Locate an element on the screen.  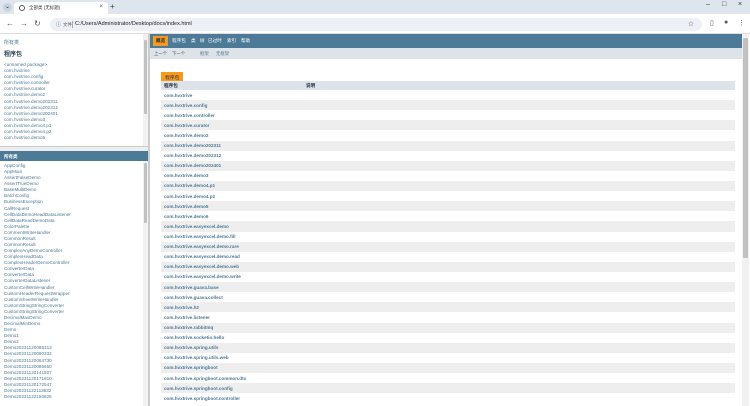
package-link: com.hvxtrive.demo202311 is located at coordinates (31, 102).